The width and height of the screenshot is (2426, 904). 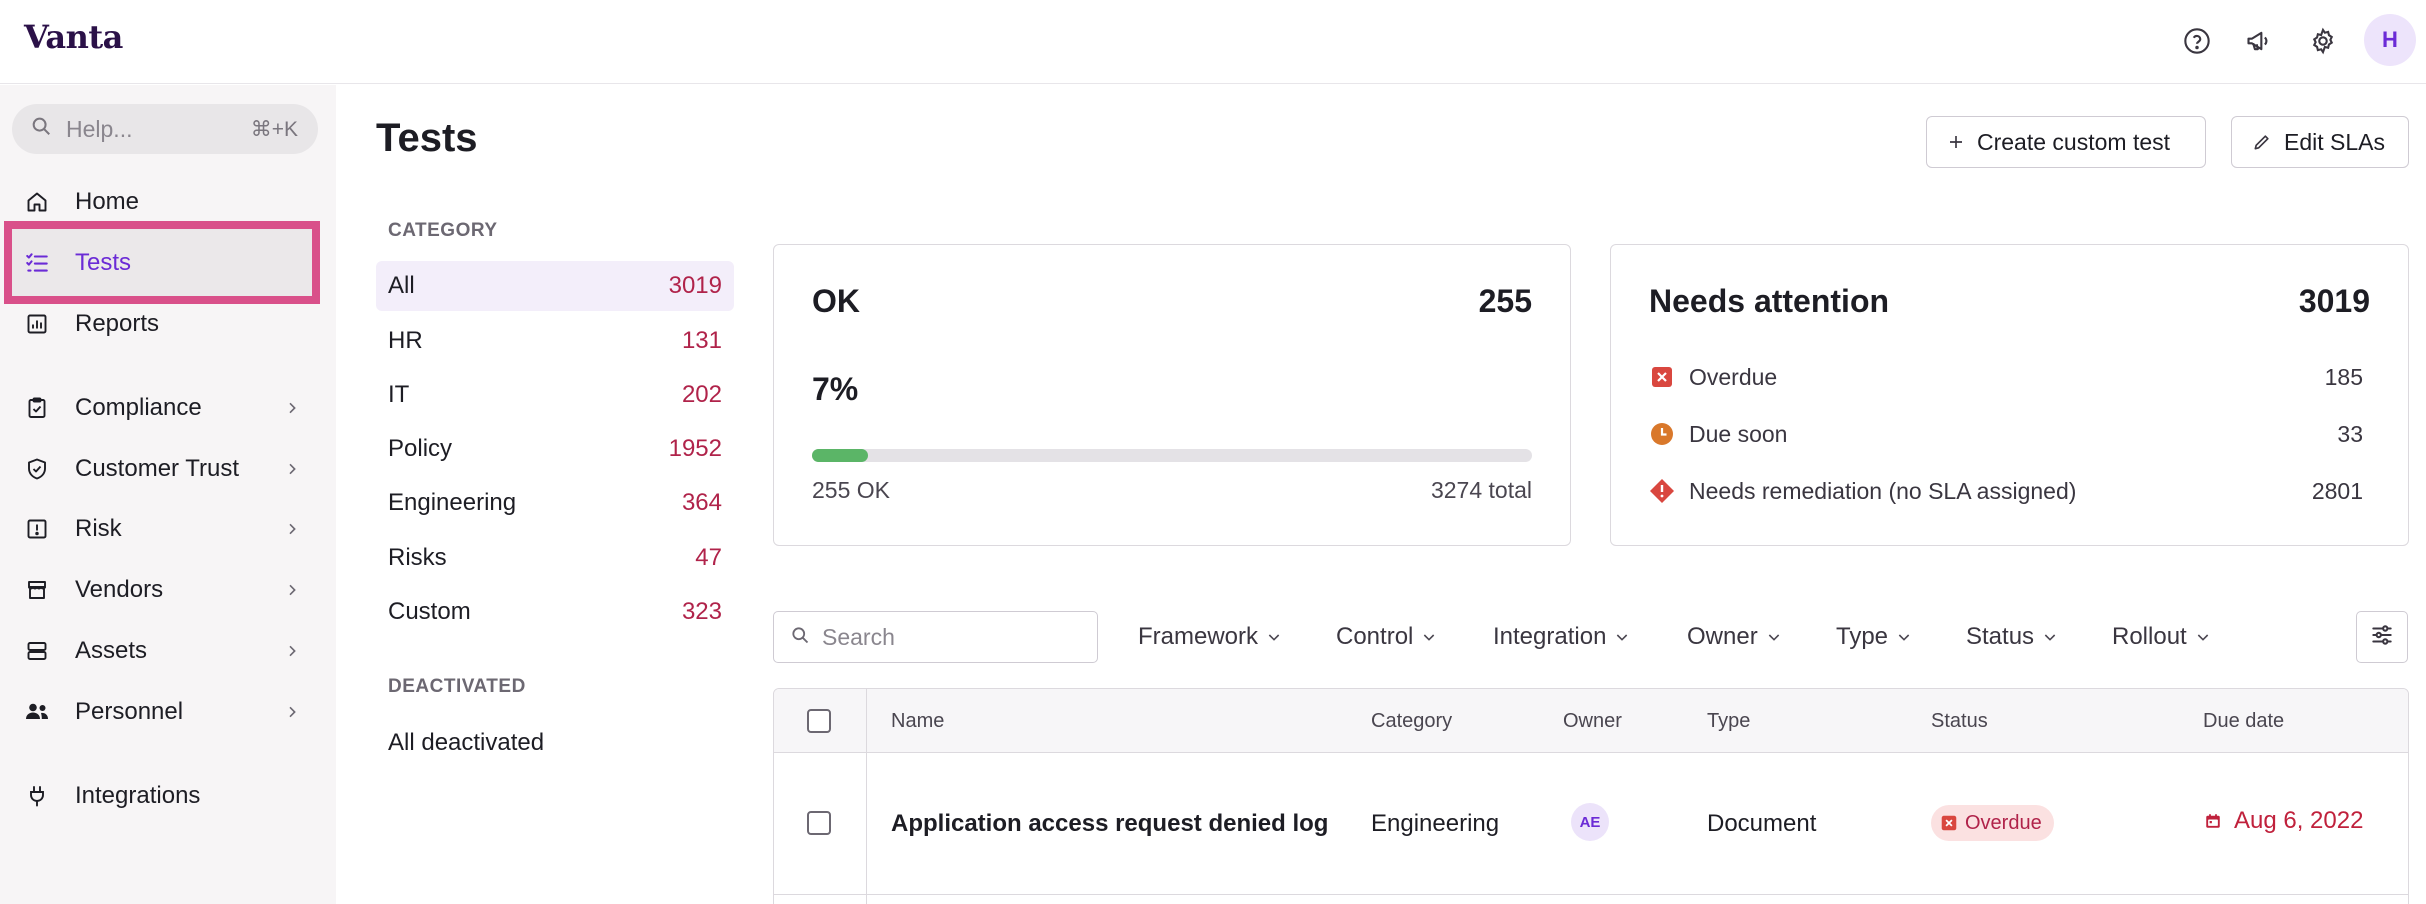 I want to click on select-all-checkbox, so click(x=819, y=721).